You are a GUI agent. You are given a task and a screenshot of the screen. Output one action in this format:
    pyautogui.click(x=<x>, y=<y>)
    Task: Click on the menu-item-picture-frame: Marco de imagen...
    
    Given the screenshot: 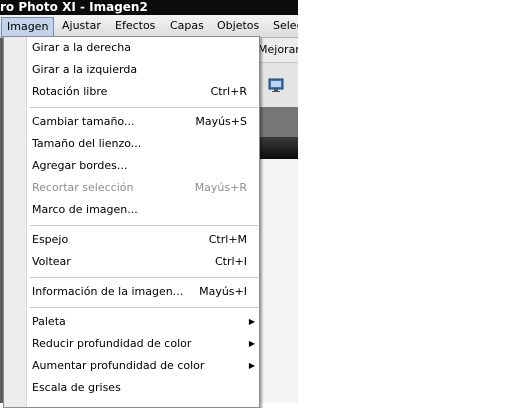 What is the action you would take?
    pyautogui.click(x=131, y=210)
    